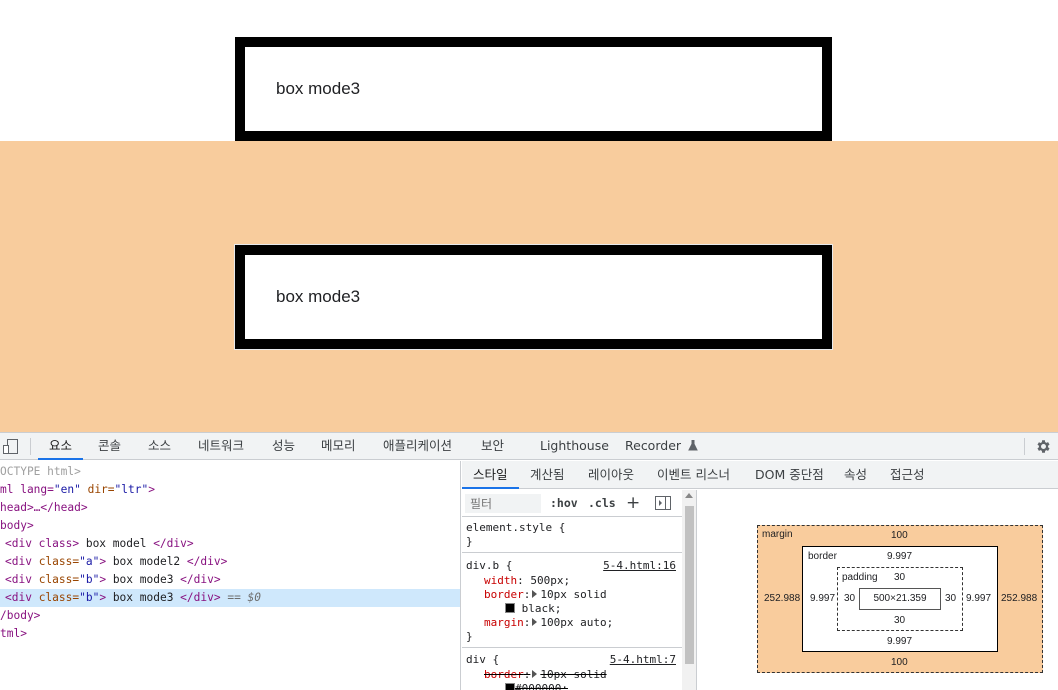  I want to click on dom-html-tag: ml lang=, so click(27, 489).